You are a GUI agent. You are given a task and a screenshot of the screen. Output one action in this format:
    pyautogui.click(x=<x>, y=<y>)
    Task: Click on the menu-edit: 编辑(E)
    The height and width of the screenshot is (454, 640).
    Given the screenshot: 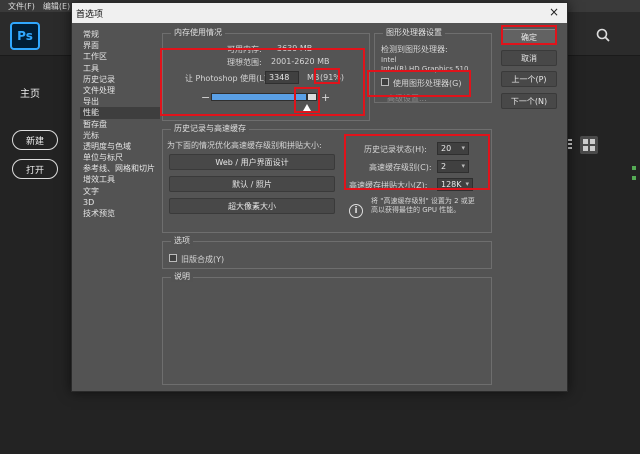 What is the action you would take?
    pyautogui.click(x=56, y=6)
    